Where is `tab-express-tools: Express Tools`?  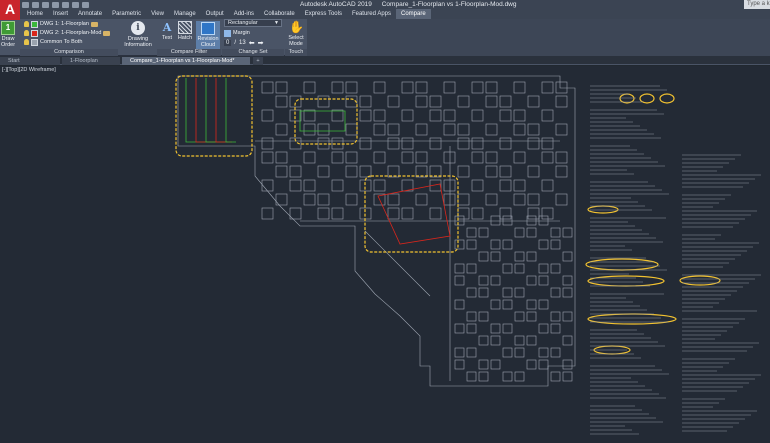 tab-express-tools: Express Tools is located at coordinates (323, 14).